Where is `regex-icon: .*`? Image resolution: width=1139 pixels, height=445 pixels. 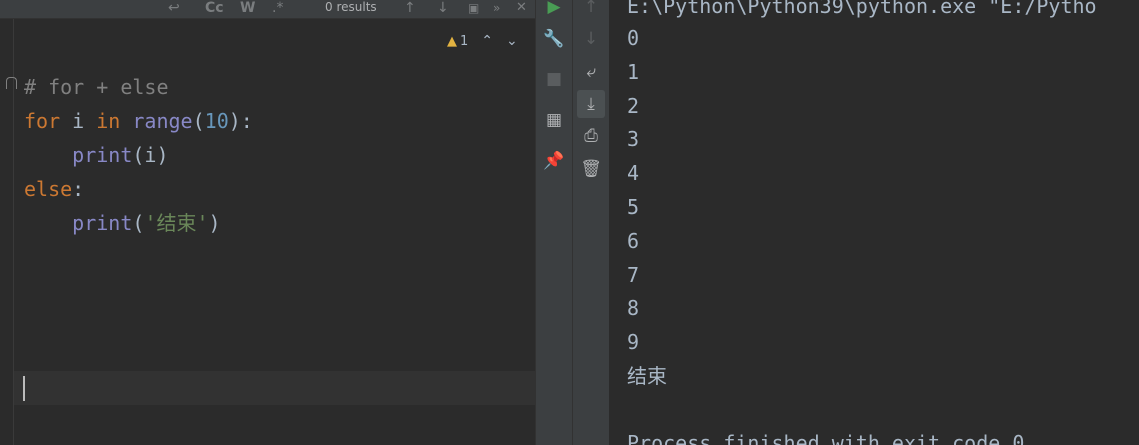
regex-icon: .* is located at coordinates (277, 8).